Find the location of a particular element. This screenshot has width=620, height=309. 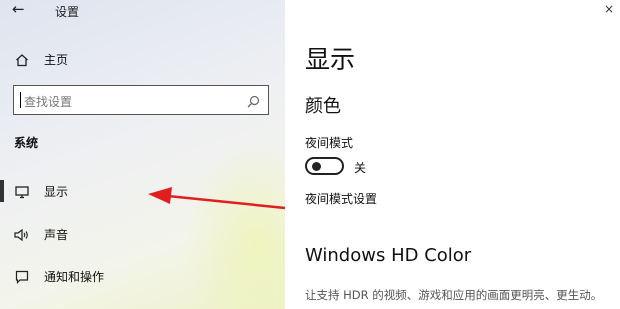

toggle-knob is located at coordinates (316, 166).